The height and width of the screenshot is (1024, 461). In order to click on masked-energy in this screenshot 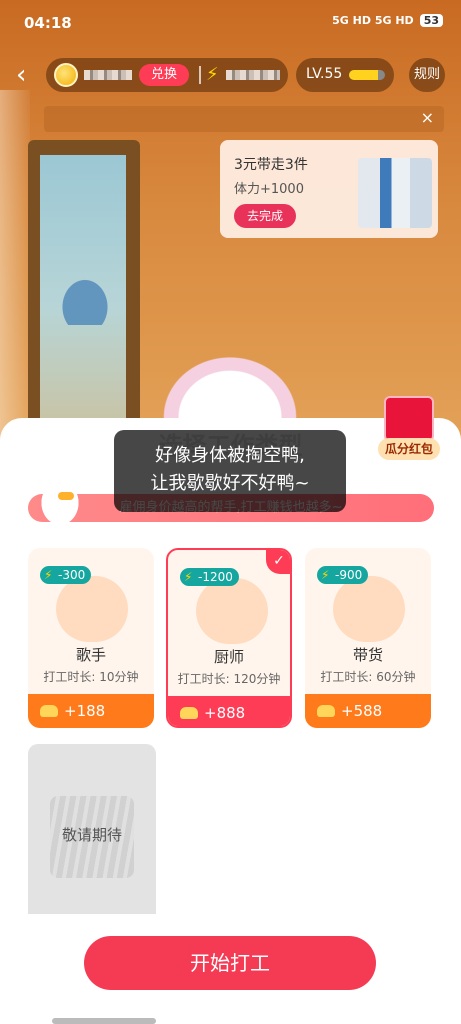, I will do `click(253, 75)`.